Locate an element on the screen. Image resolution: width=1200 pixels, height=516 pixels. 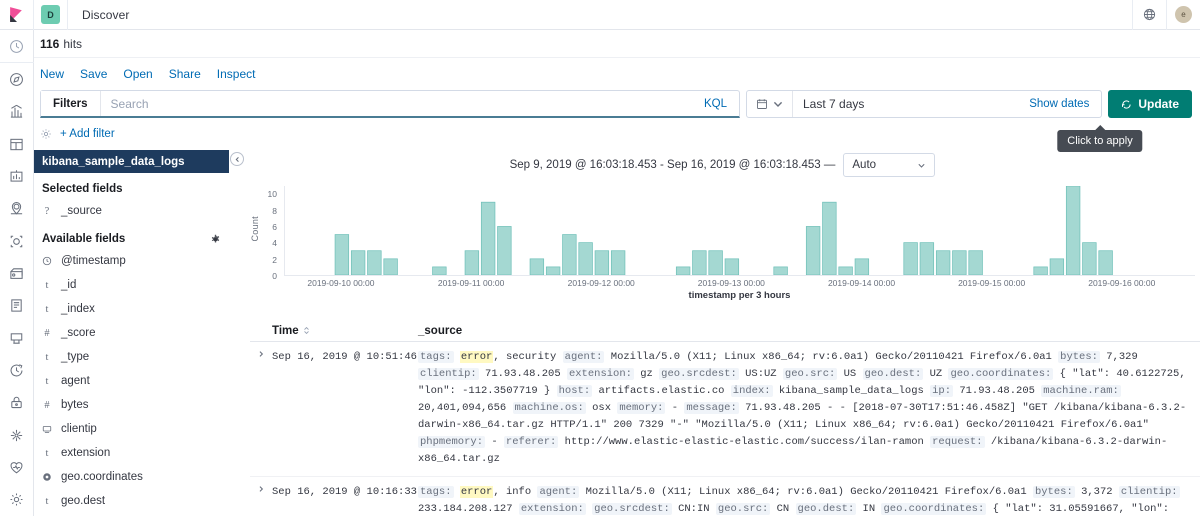
share-link: Share is located at coordinates (185, 74).